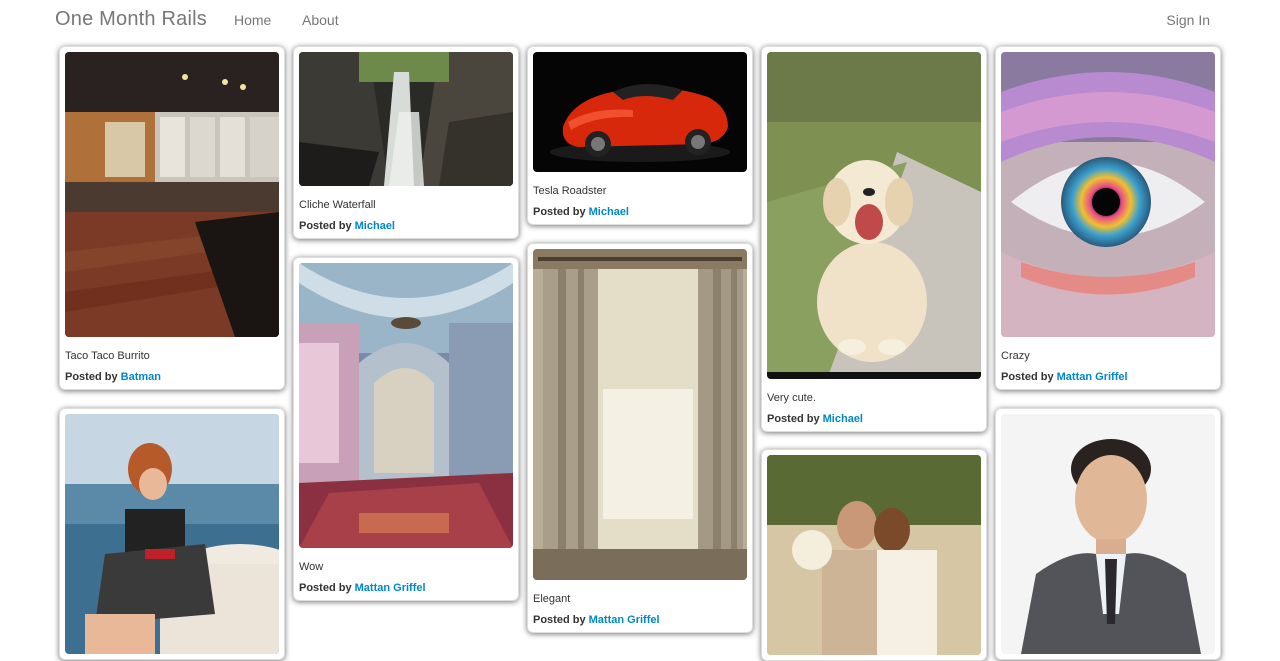 Image resolution: width=1280 pixels, height=661 pixels. What do you see at coordinates (406, 405) in the screenshot?
I see `mosque-interior-photo` at bounding box center [406, 405].